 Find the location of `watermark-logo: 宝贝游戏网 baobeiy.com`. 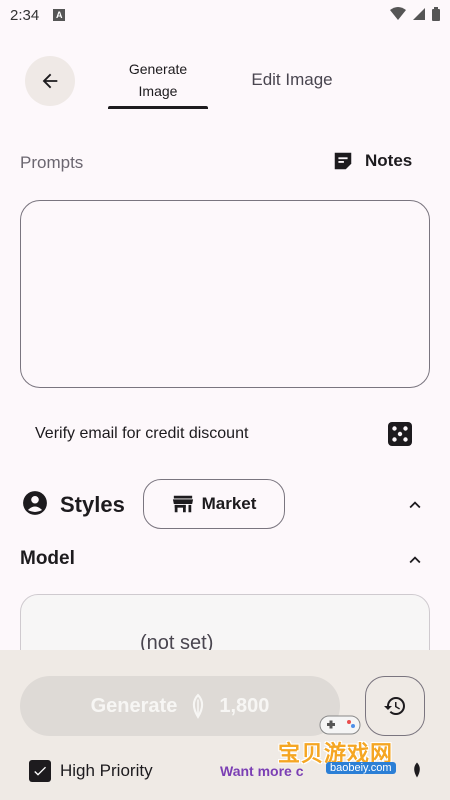

watermark-logo: 宝贝游戏网 baobeiy.com is located at coordinates (348, 747).